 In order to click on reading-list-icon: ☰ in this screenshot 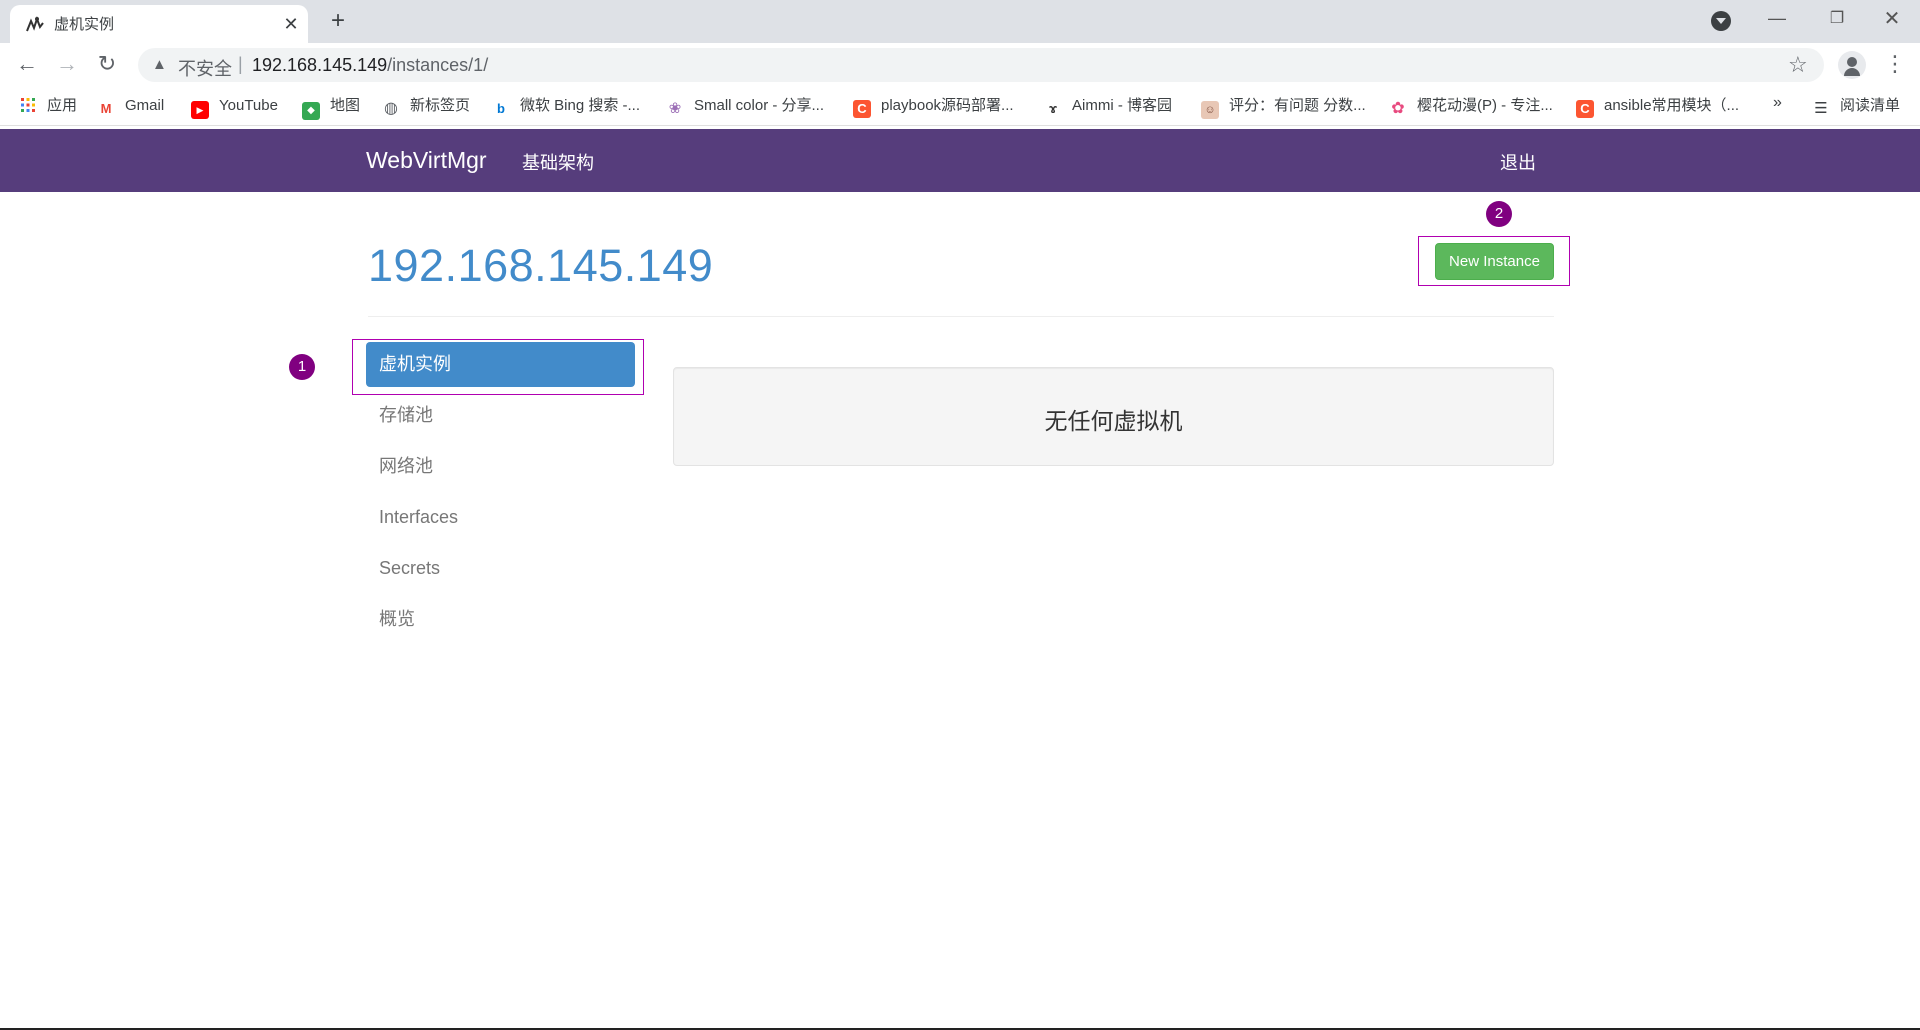, I will do `click(1821, 108)`.